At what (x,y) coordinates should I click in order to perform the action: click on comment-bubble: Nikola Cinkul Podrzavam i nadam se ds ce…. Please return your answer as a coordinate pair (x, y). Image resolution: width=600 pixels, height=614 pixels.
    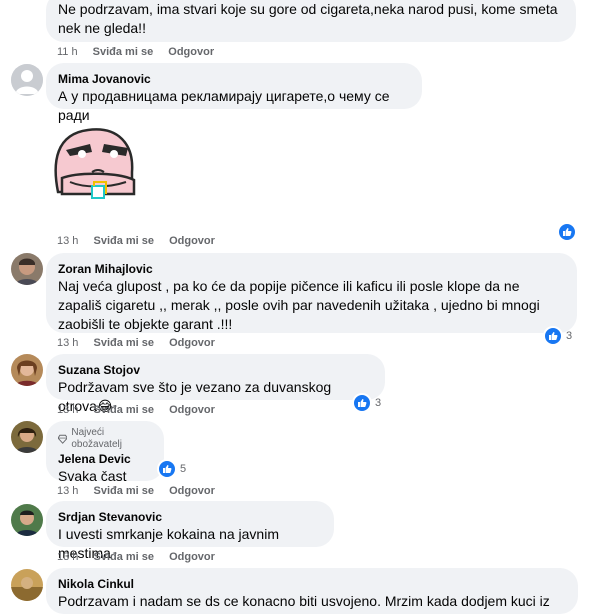
    Looking at the image, I should click on (312, 591).